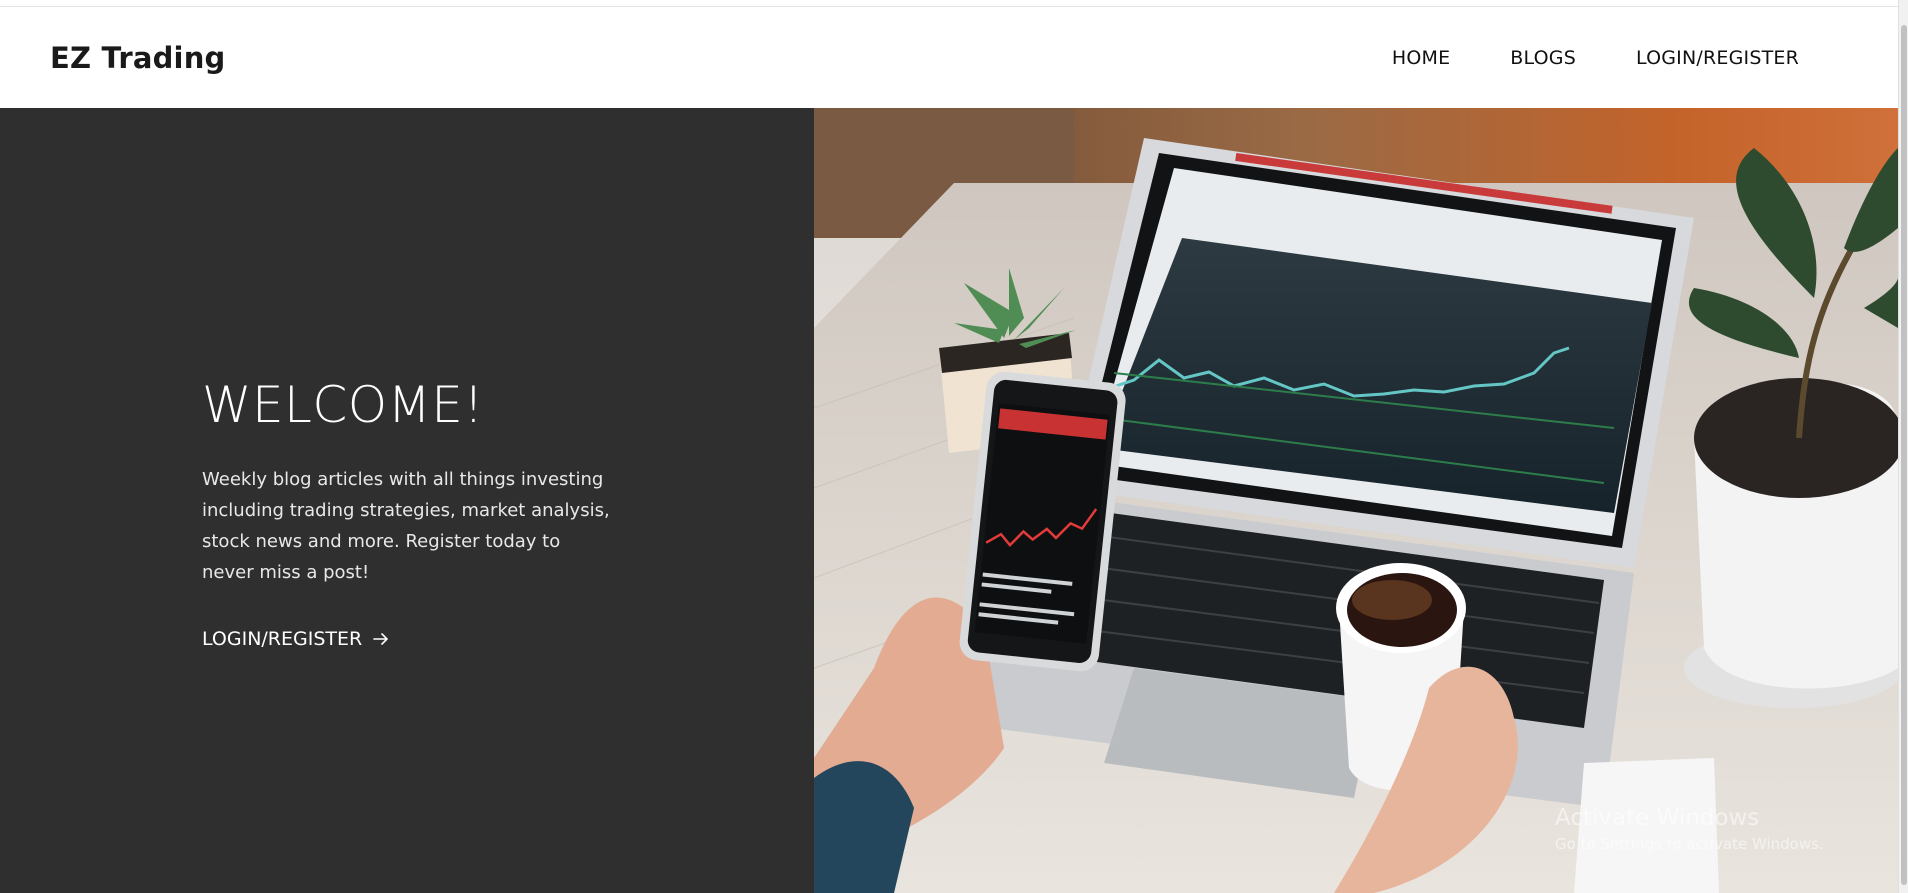  I want to click on nav-login-register-link: LOGIN/REGISTER, so click(1717, 58).